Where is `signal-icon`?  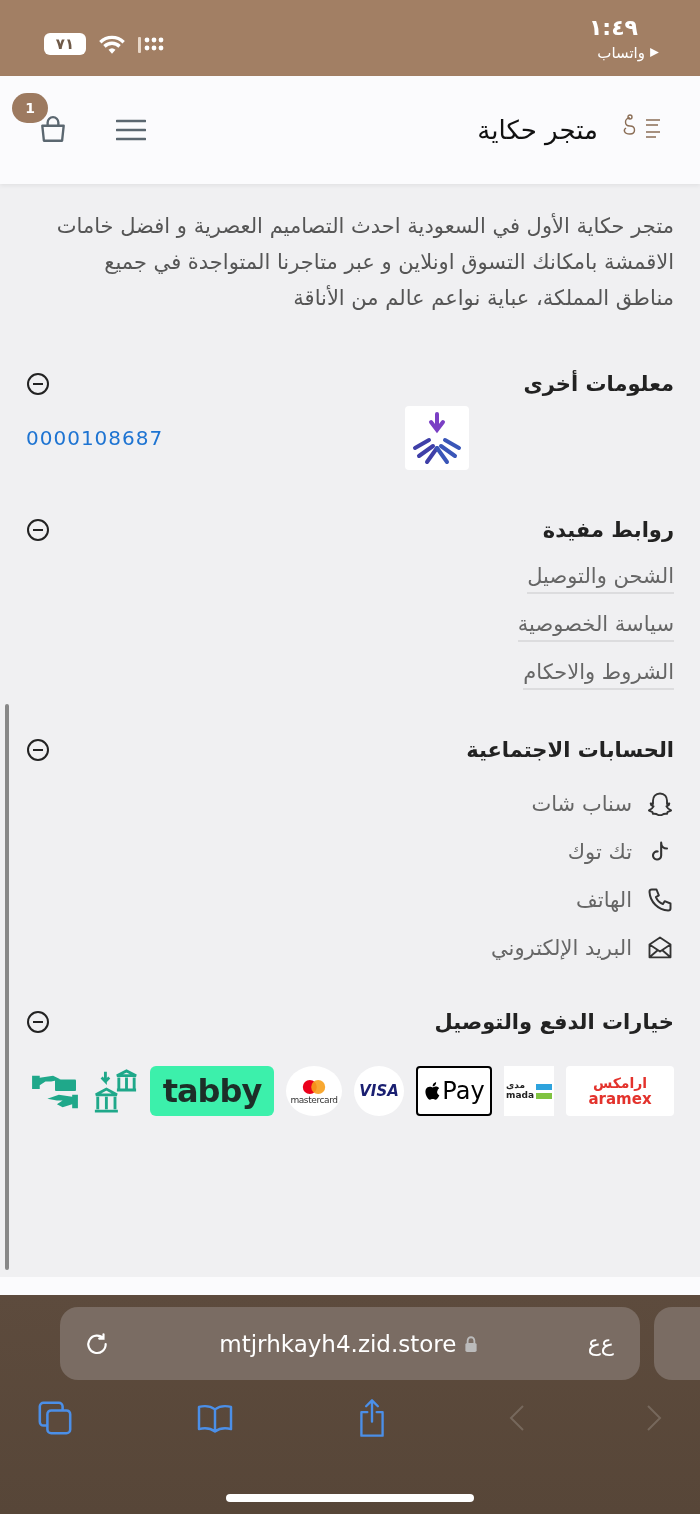 signal-icon is located at coordinates (152, 44).